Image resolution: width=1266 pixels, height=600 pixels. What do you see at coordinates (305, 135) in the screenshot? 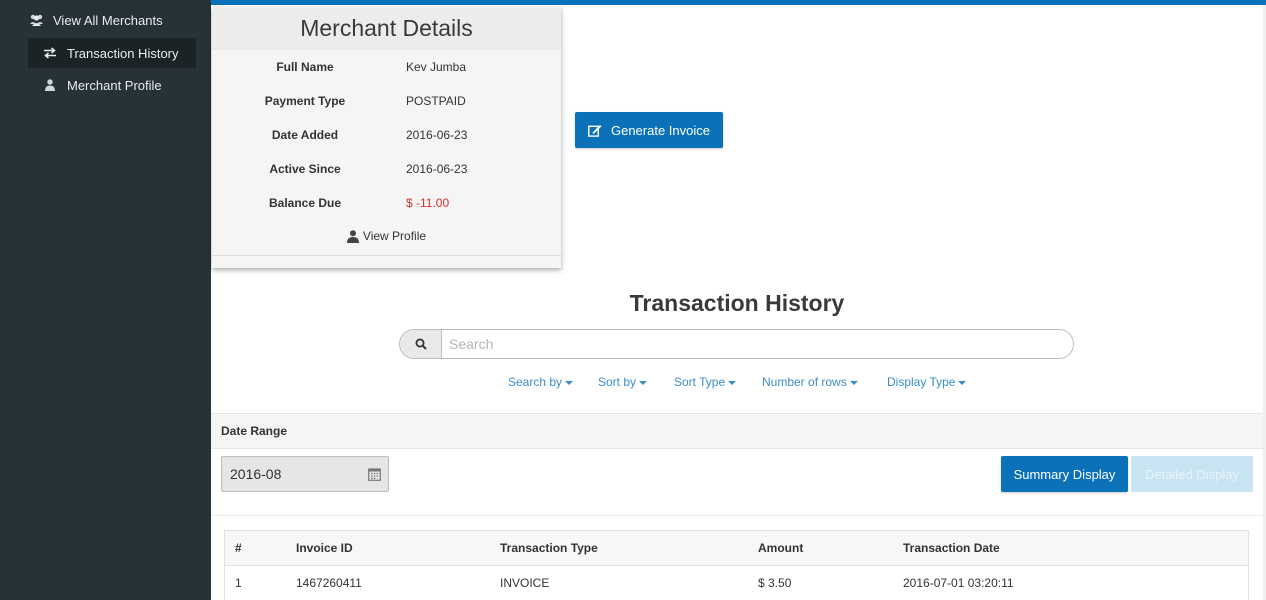
I see `detail-label: Date Added` at bounding box center [305, 135].